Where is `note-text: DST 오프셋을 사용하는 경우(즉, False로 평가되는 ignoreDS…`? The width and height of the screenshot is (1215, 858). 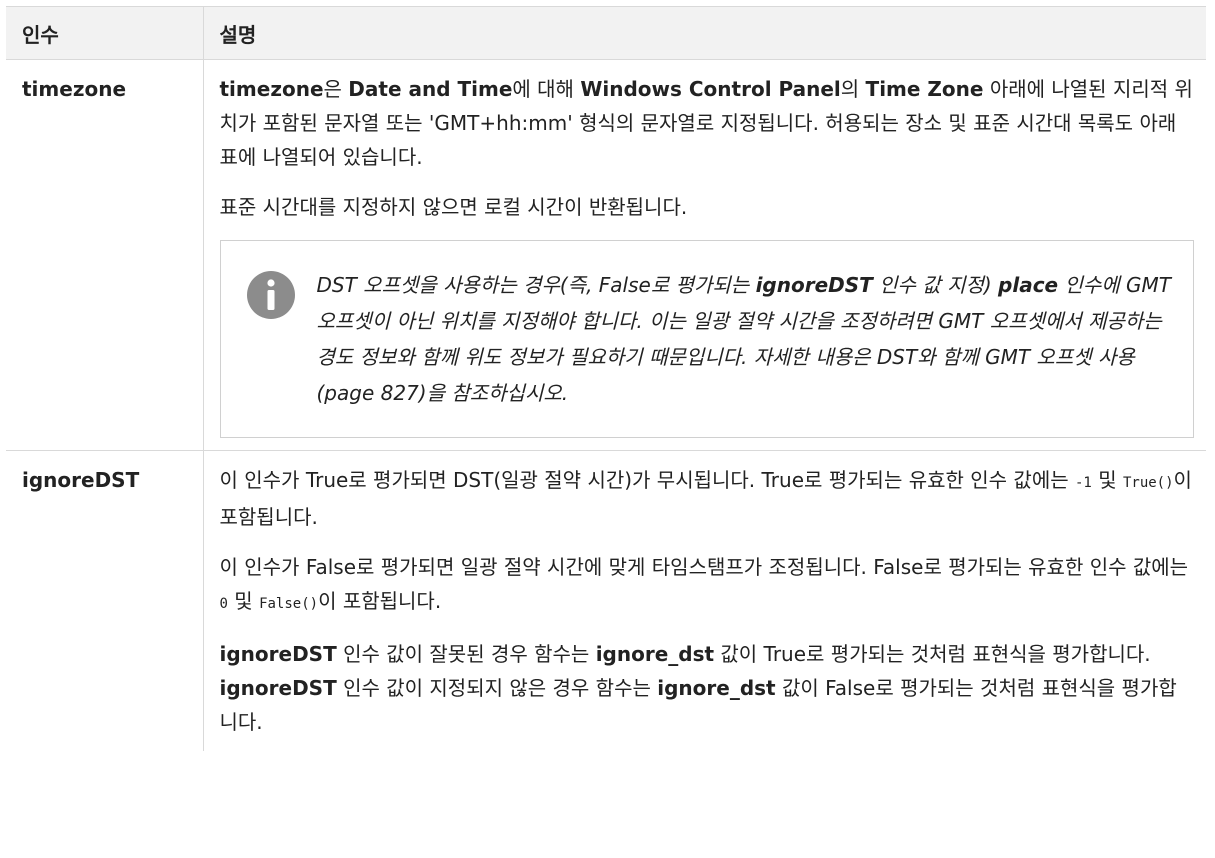
note-text: DST 오프셋을 사용하는 경우(즉, False로 평가되는 ignoreDS… is located at coordinates (745, 339).